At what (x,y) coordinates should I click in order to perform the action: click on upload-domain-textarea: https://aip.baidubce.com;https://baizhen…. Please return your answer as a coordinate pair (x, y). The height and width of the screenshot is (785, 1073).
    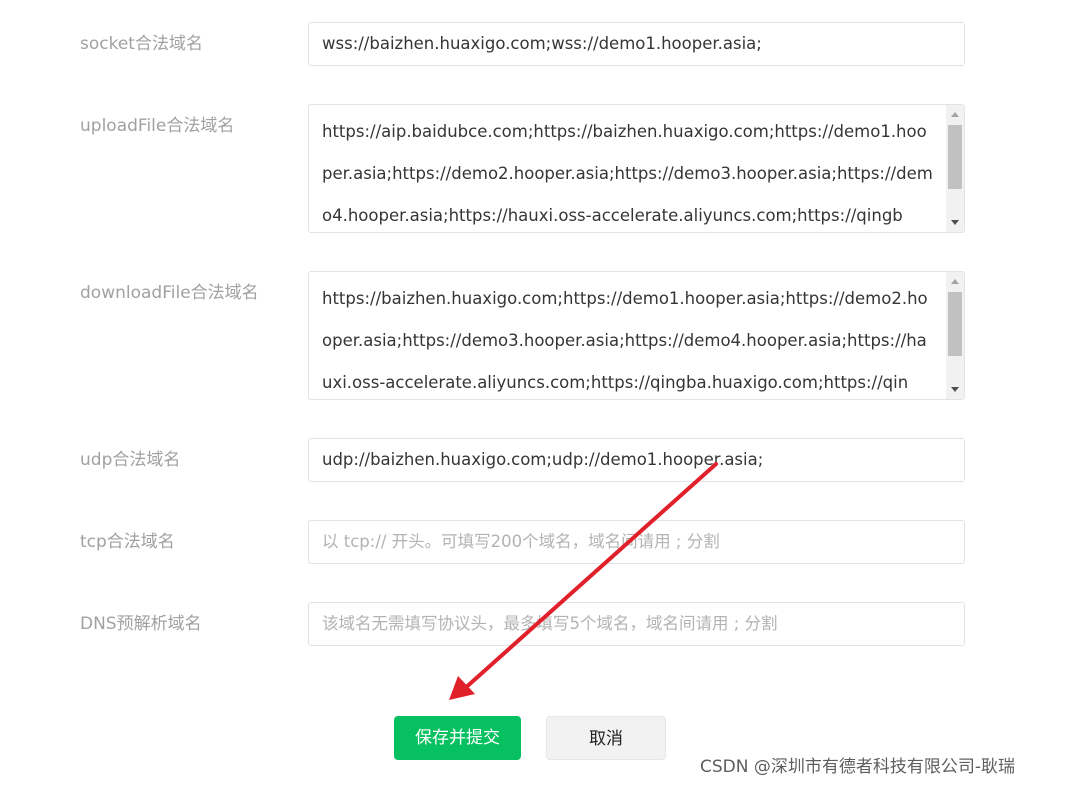
    Looking at the image, I should click on (636, 168).